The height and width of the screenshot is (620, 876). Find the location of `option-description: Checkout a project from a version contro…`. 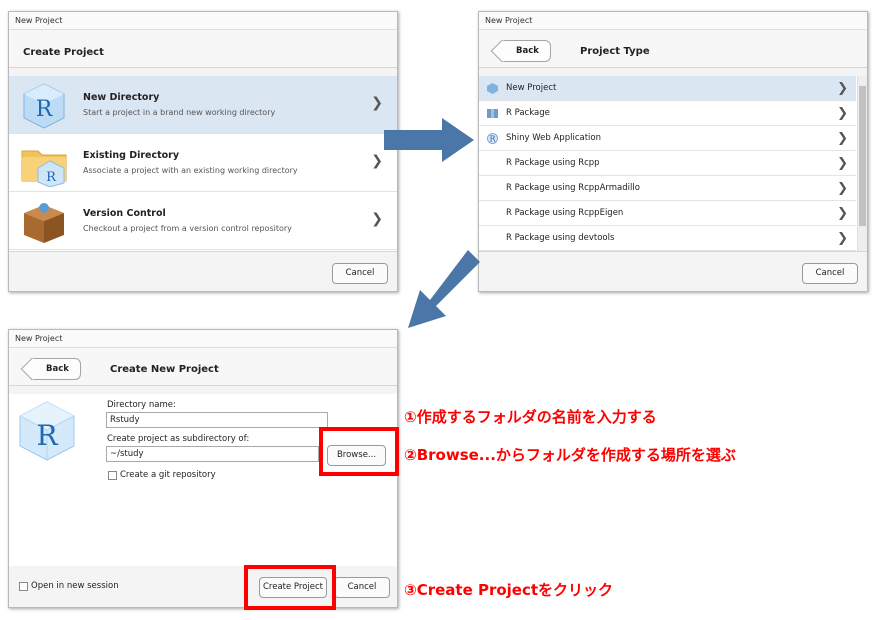

option-description: Checkout a project from a version contro… is located at coordinates (187, 228).